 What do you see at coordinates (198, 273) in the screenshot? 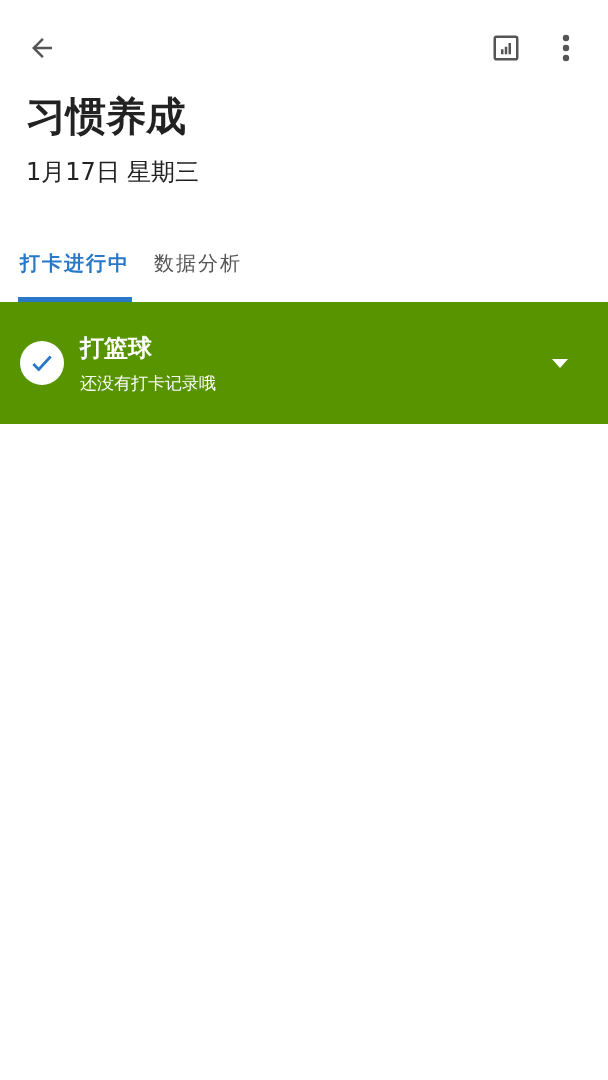
I see `tab: 数据分析` at bounding box center [198, 273].